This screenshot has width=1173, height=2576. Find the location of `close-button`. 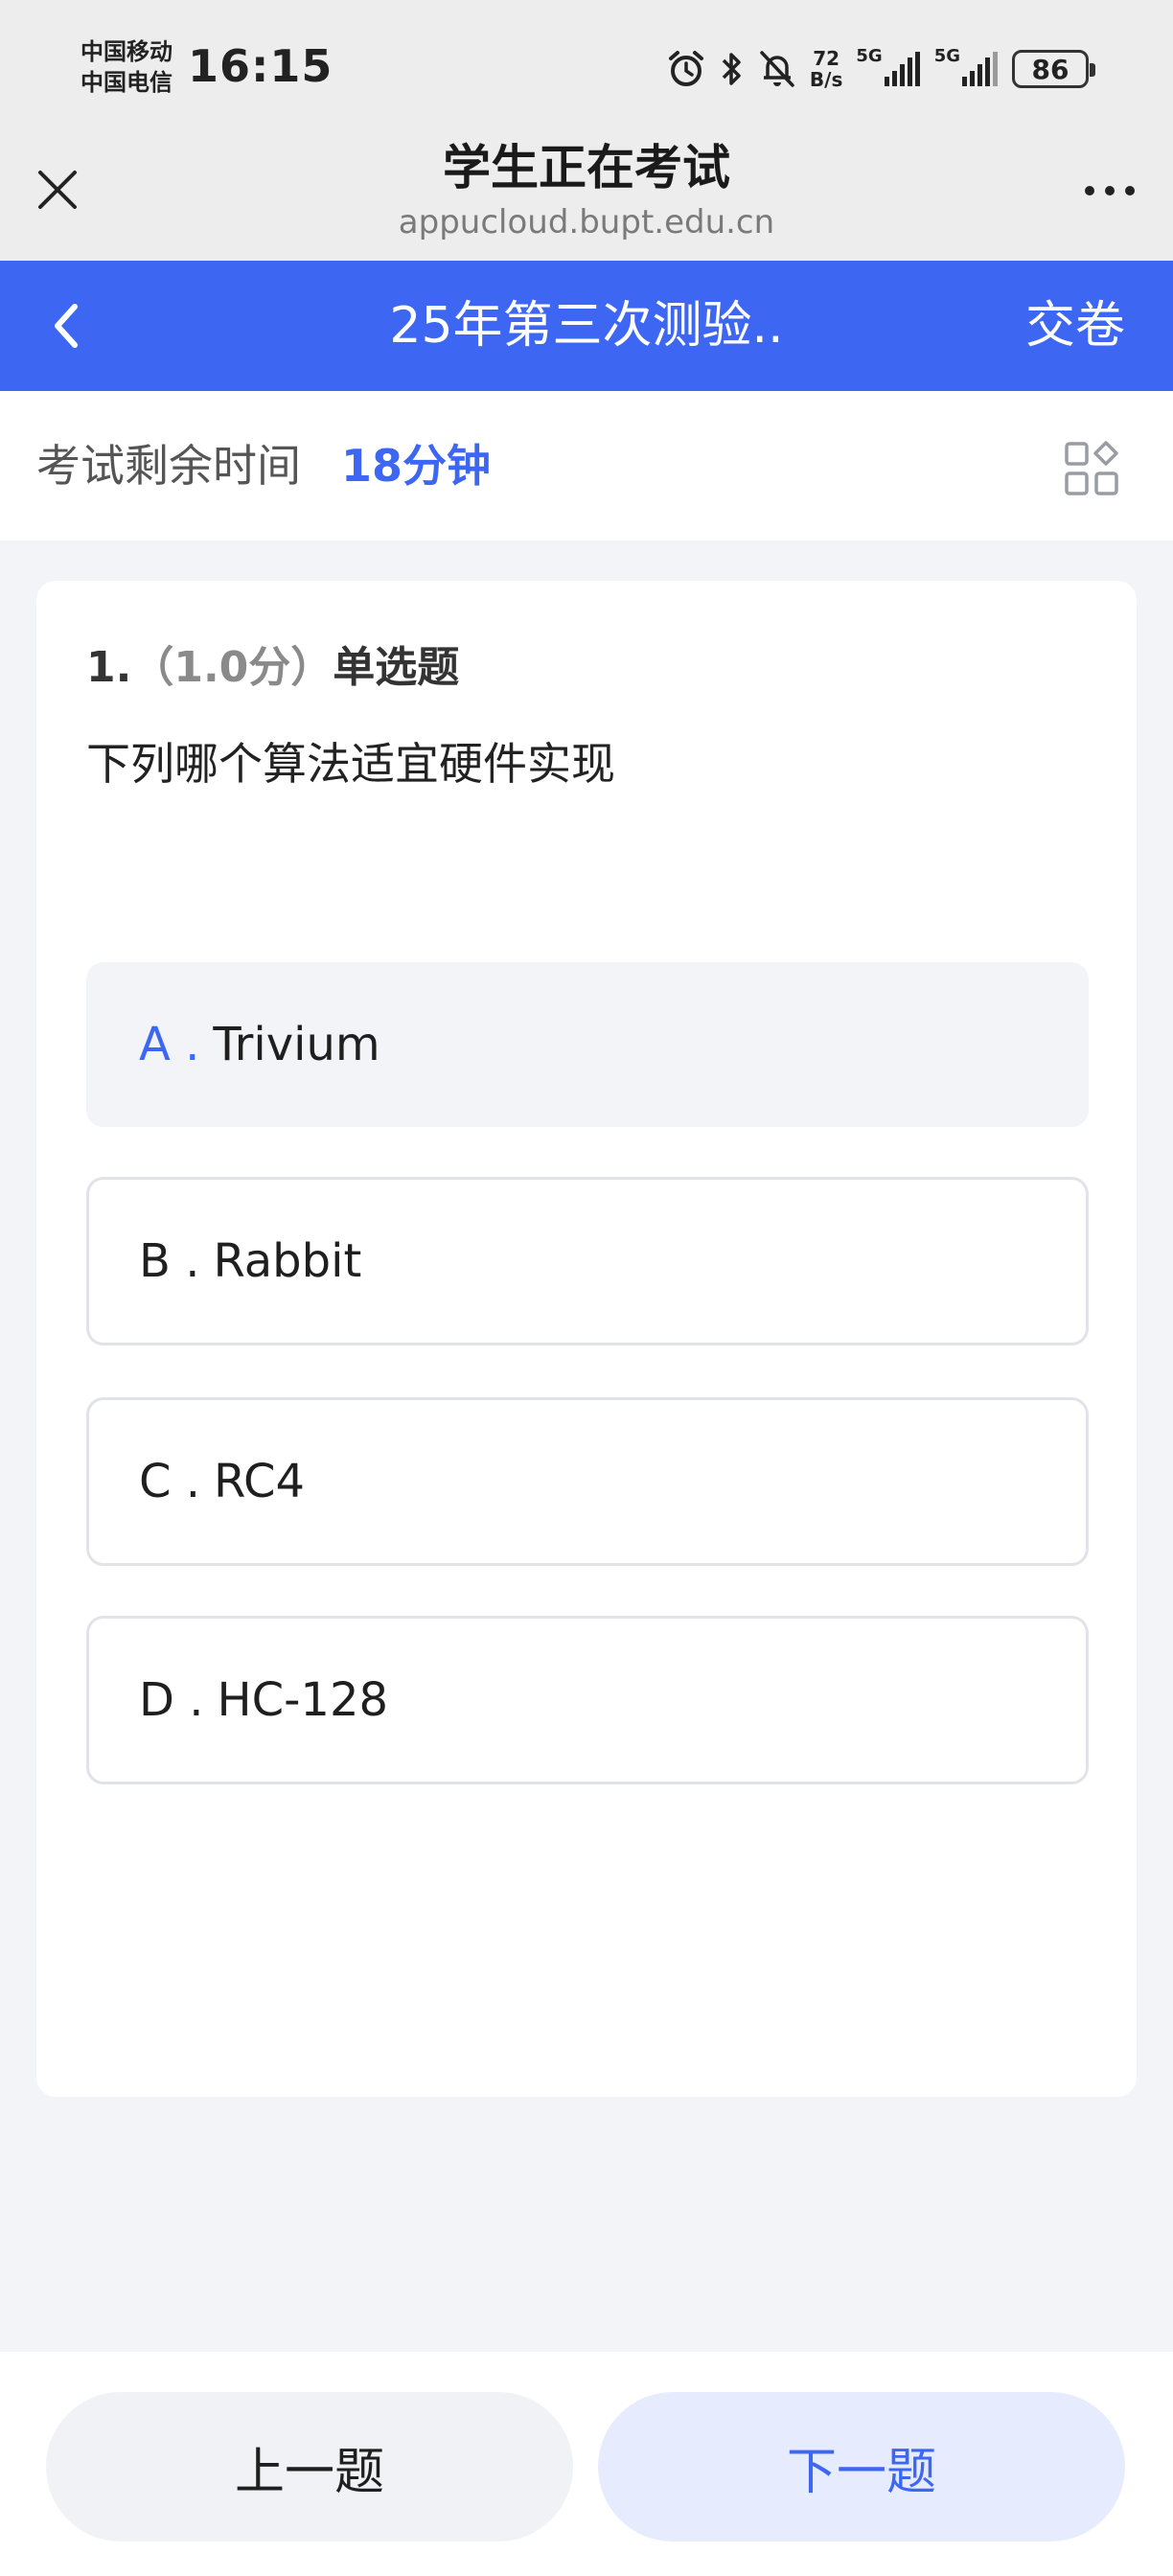

close-button is located at coordinates (57, 194).